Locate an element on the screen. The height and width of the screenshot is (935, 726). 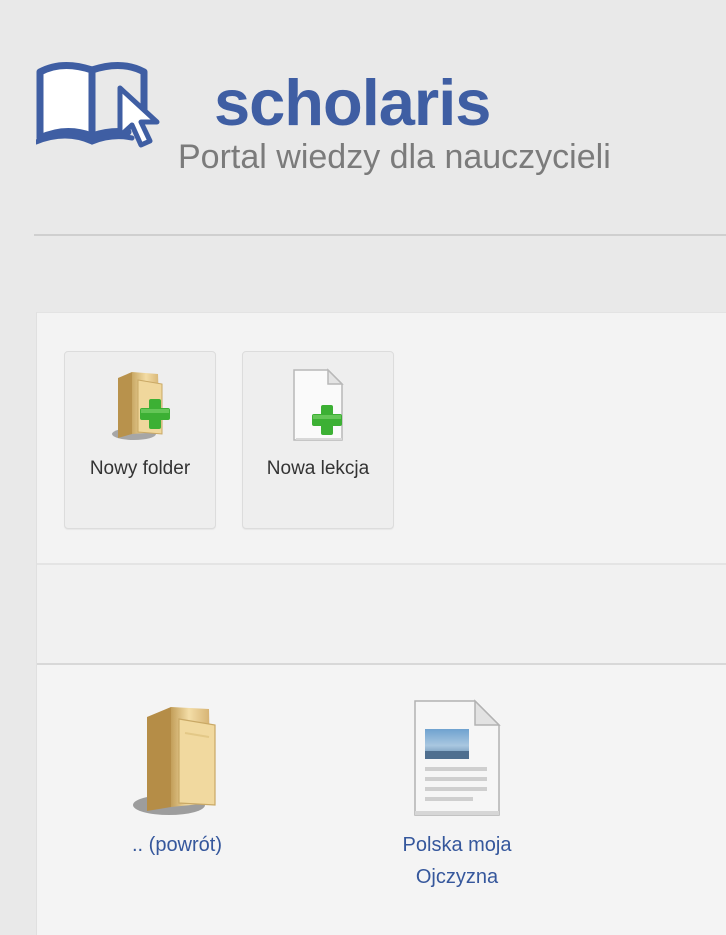
new-lesson-button: Nowa lekcja is located at coordinates (318, 440).